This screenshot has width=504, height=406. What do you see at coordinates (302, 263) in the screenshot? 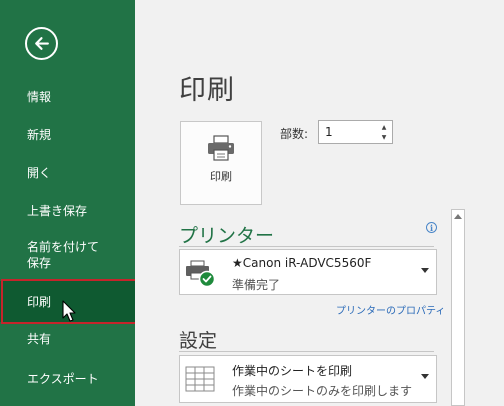
I see `printer-name: ★Canon iR-ADVC5560F` at bounding box center [302, 263].